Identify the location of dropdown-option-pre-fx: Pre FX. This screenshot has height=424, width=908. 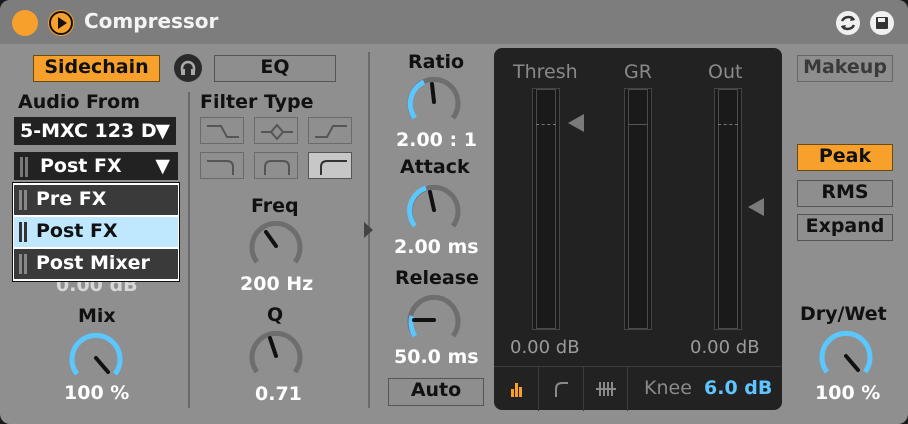
(96, 200).